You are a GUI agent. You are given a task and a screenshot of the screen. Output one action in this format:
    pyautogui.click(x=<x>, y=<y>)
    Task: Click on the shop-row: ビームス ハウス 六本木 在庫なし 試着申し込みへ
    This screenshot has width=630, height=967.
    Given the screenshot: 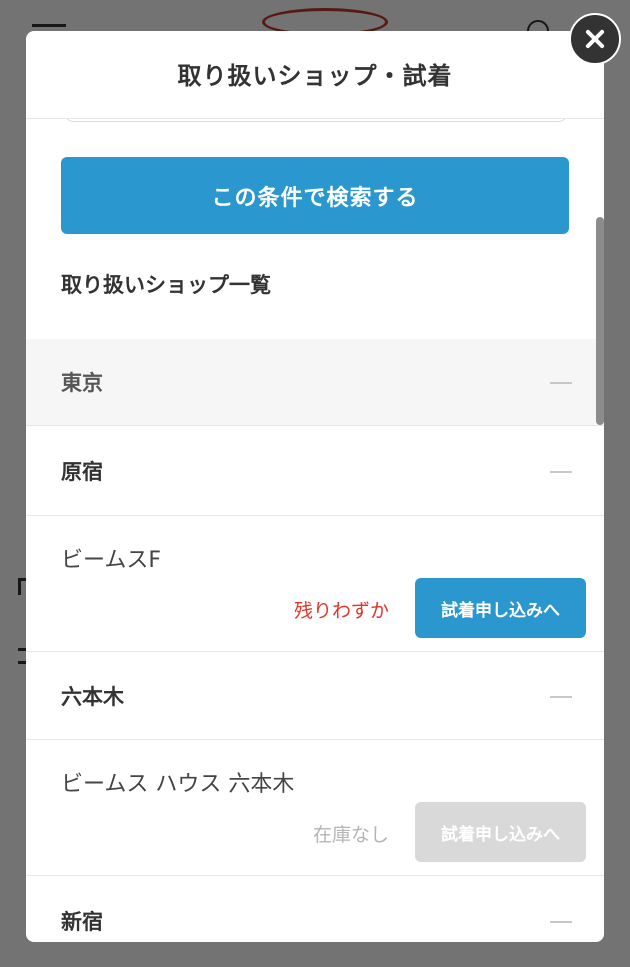 What is the action you would take?
    pyautogui.click(x=315, y=808)
    